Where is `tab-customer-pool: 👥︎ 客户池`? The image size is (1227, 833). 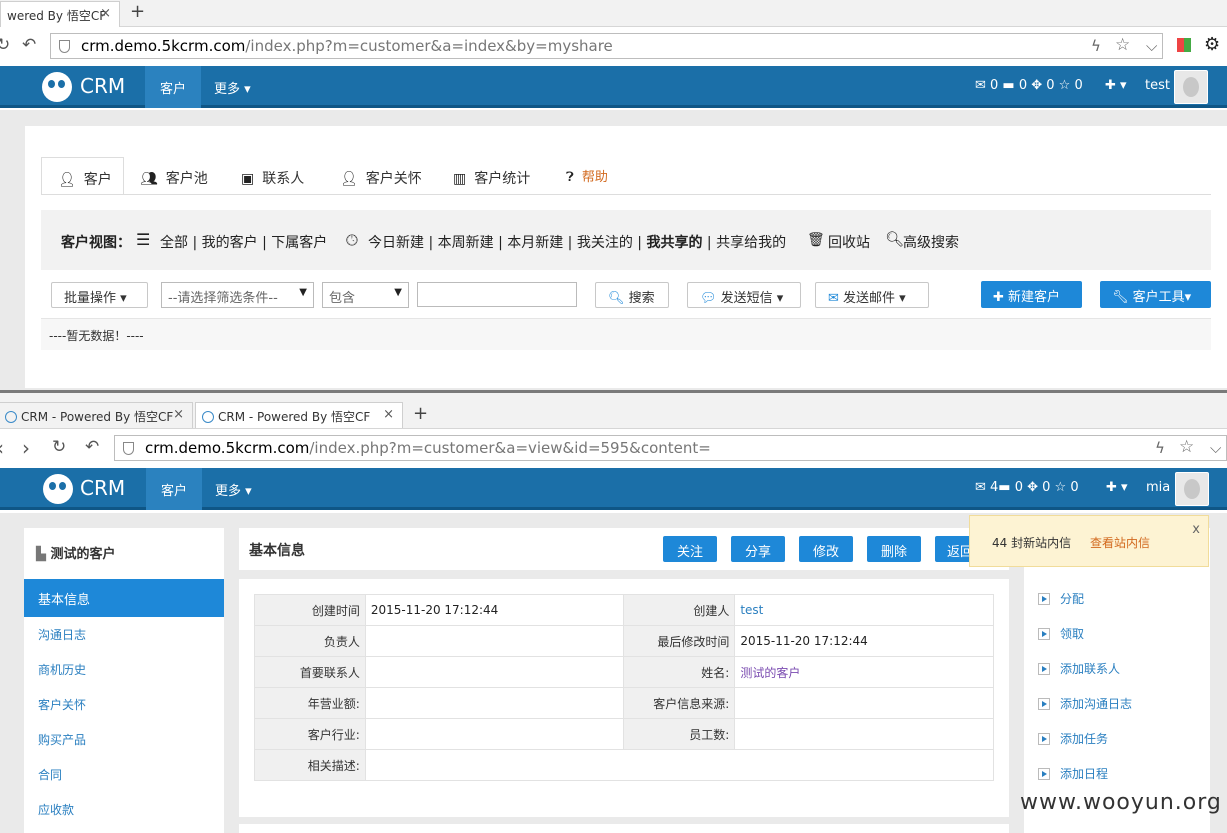 tab-customer-pool: 👥︎ 客户池 is located at coordinates (174, 176).